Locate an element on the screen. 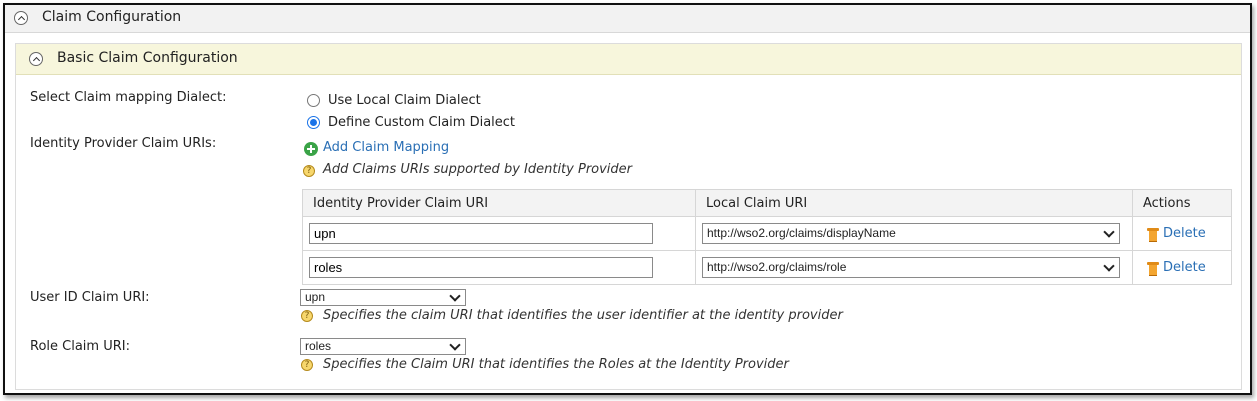  claim-configuration-header: Claim Configuration is located at coordinates (627, 19).